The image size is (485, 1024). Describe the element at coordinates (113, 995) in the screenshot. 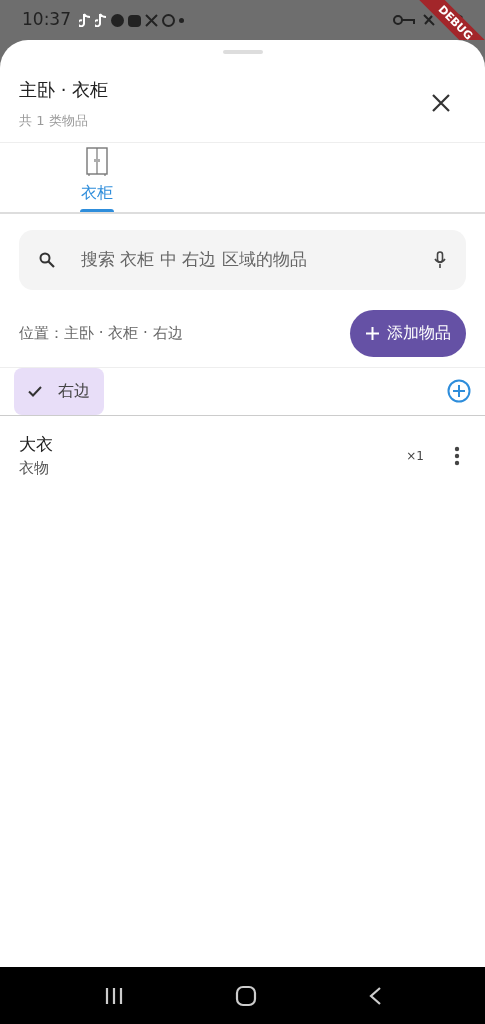

I see `recent-apps-icon` at that location.